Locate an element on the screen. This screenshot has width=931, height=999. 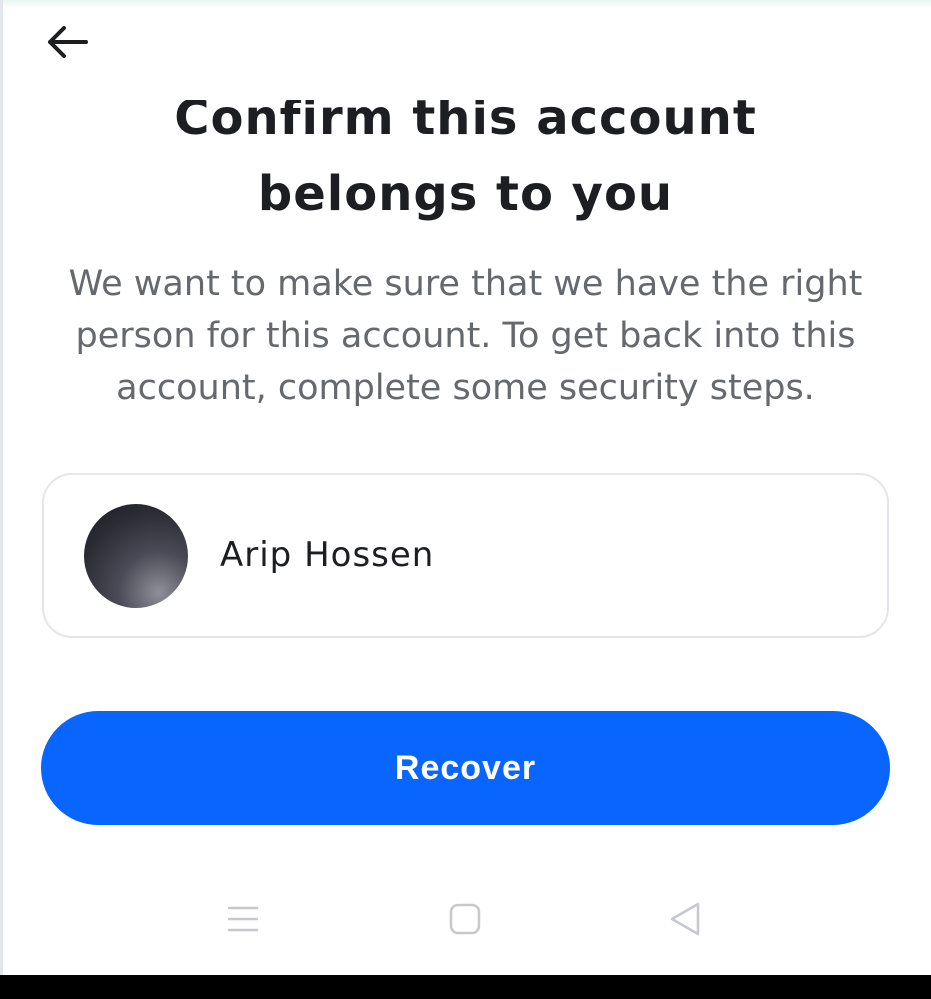
home-button is located at coordinates (465, 919).